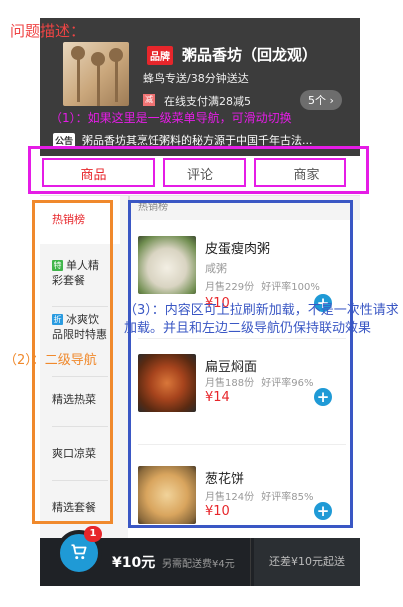  What do you see at coordinates (216, 268) in the screenshot?
I see `food-description: 咸粥` at bounding box center [216, 268].